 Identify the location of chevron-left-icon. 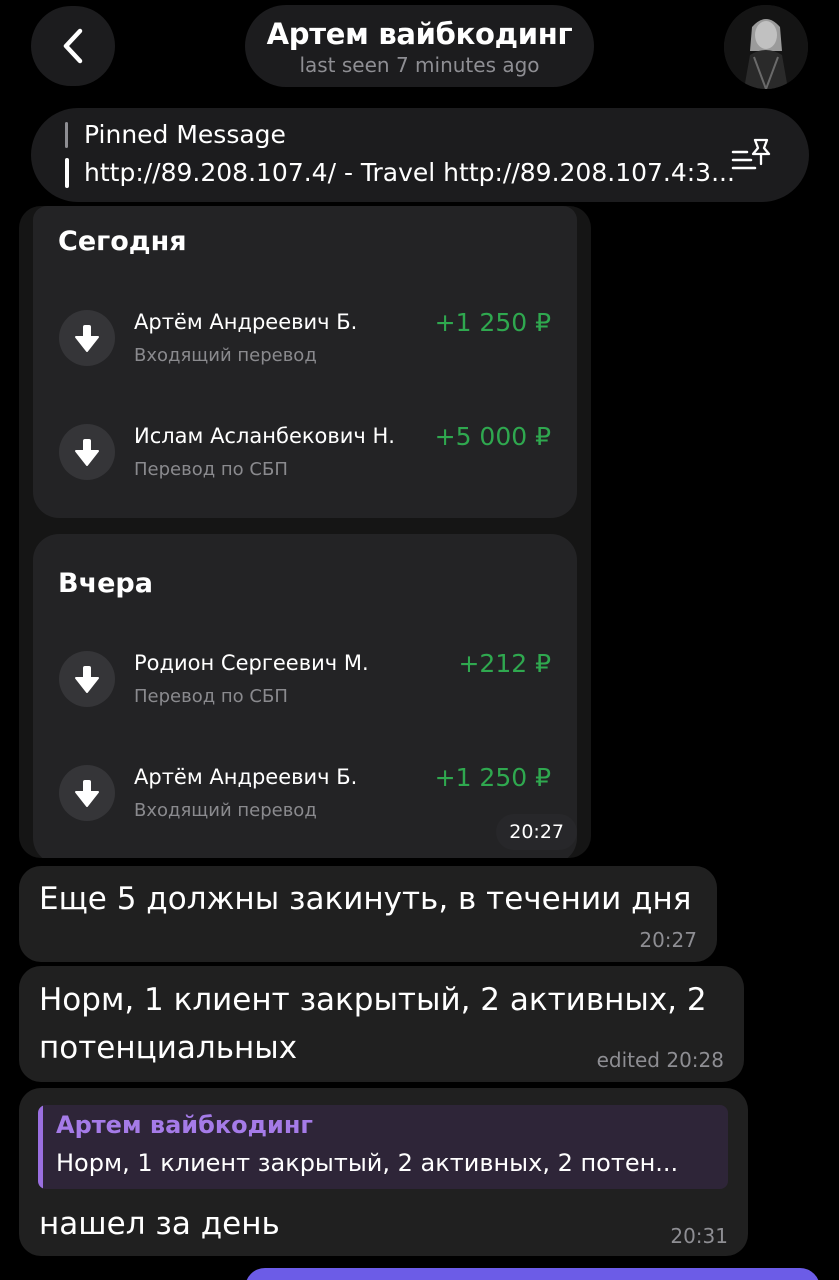
(73, 46).